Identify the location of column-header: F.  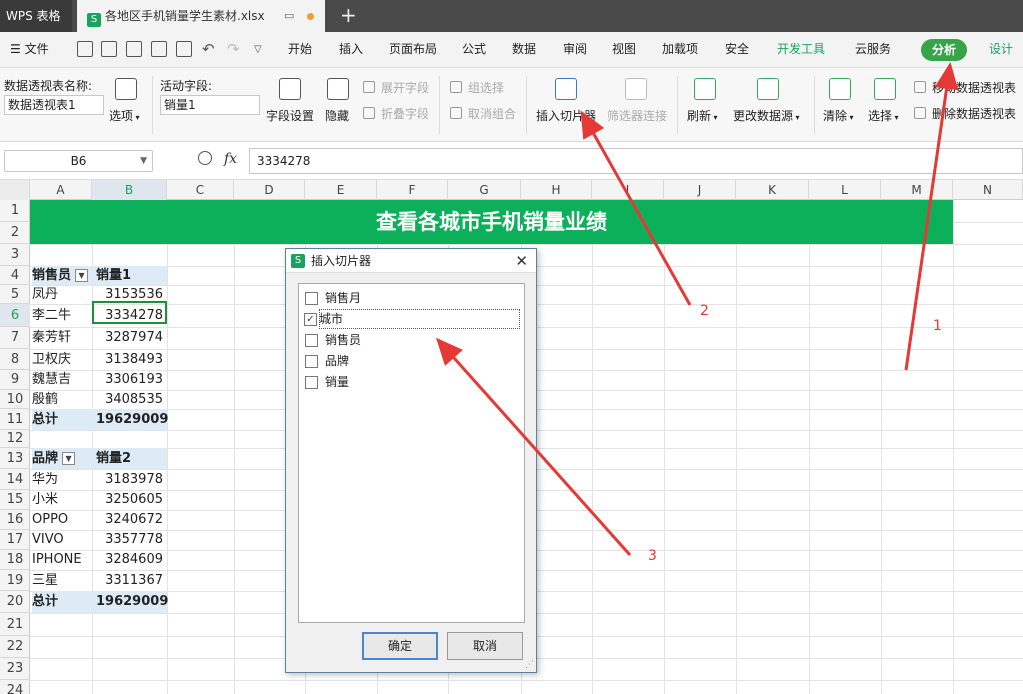
(412, 190).